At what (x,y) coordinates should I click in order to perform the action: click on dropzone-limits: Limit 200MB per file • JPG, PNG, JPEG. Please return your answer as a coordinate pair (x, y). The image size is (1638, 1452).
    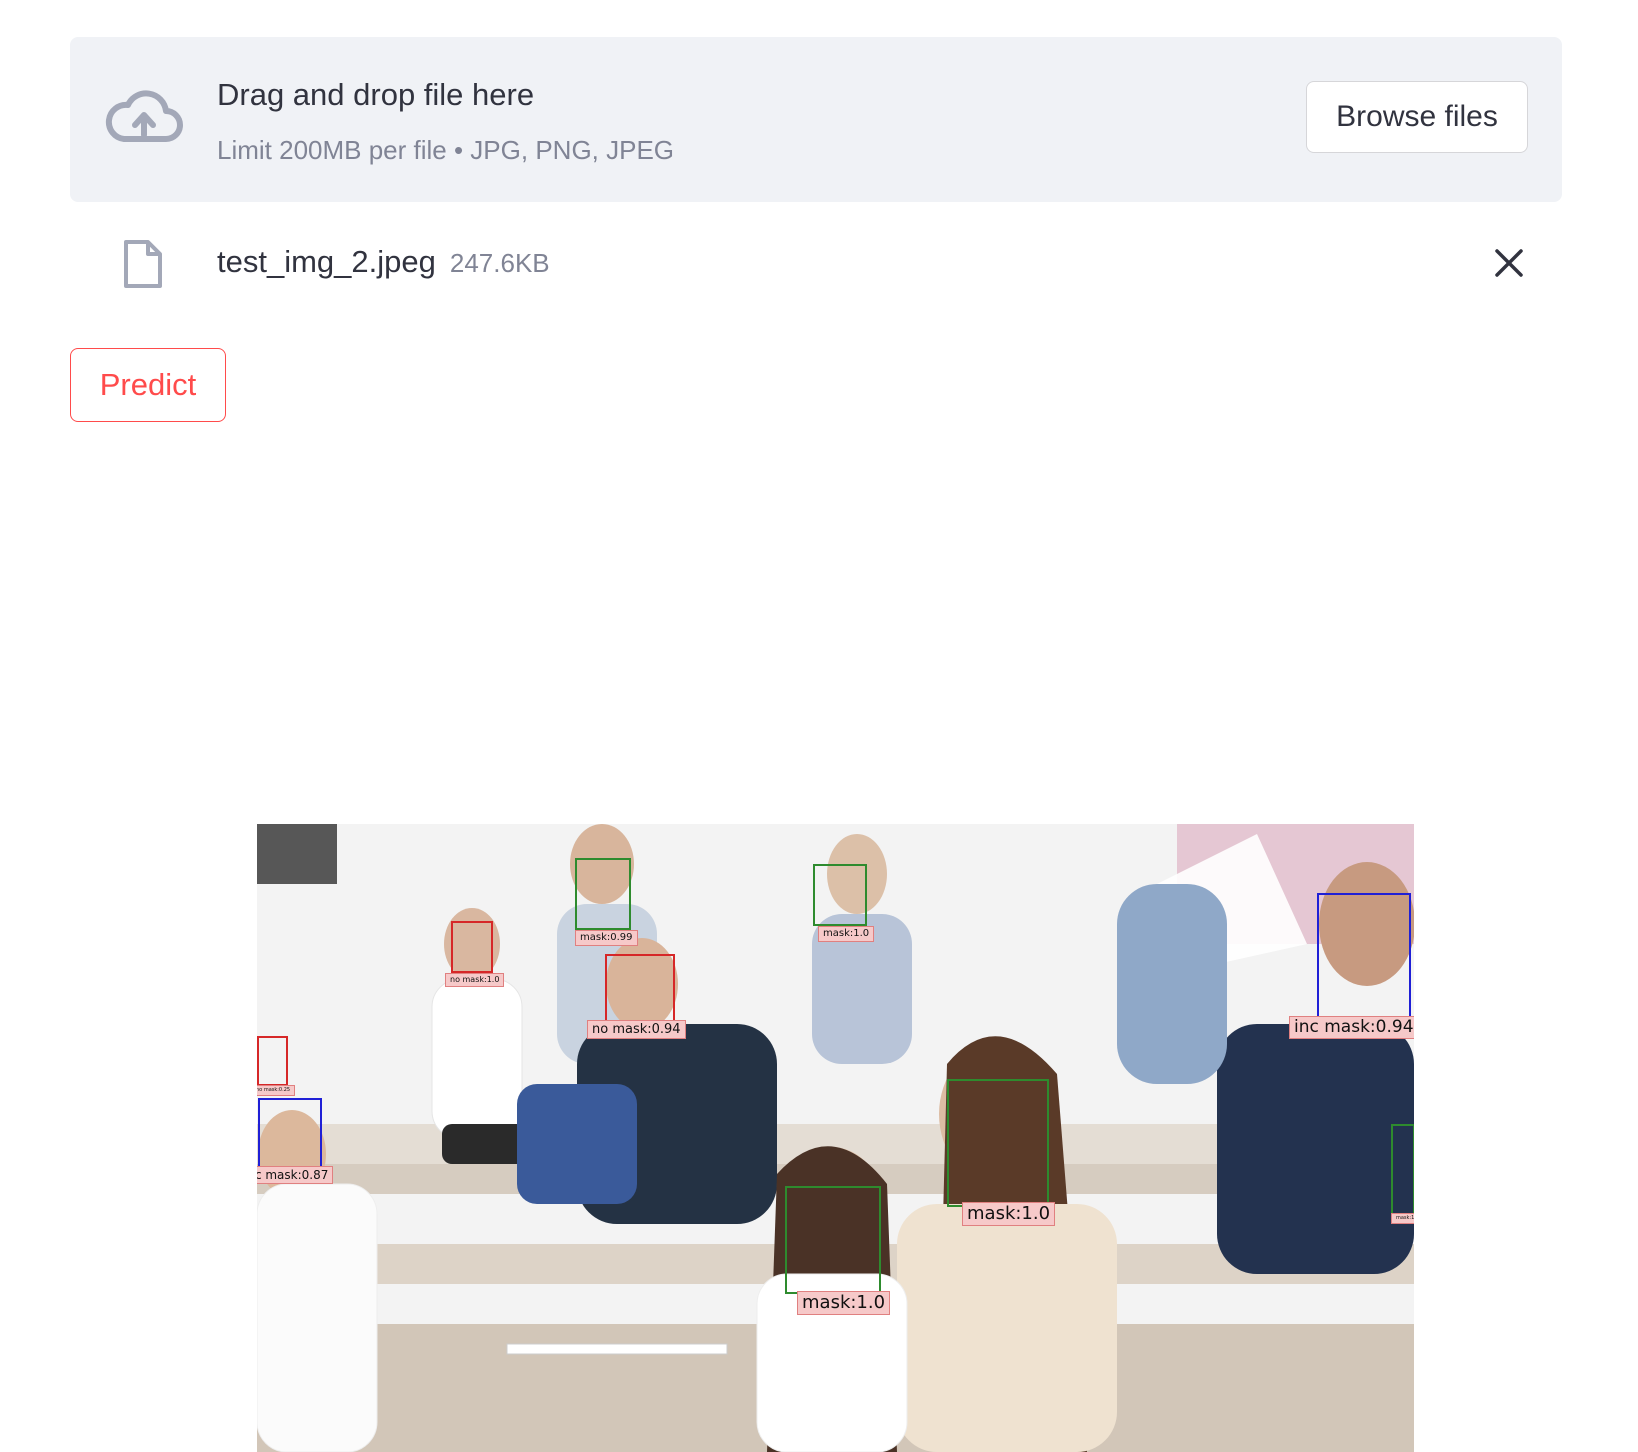
    Looking at the image, I should click on (446, 150).